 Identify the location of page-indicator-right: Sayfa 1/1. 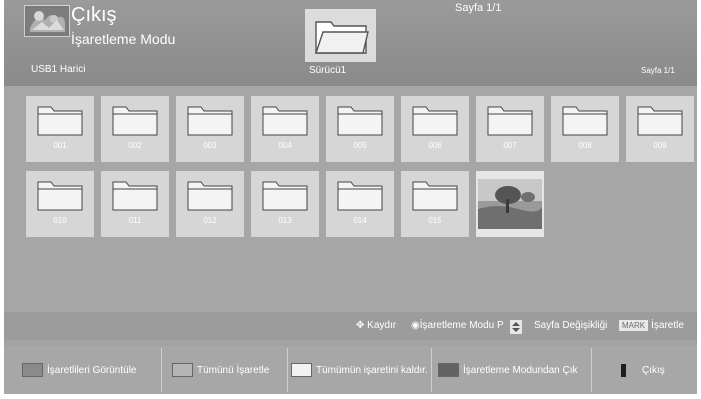
(658, 70).